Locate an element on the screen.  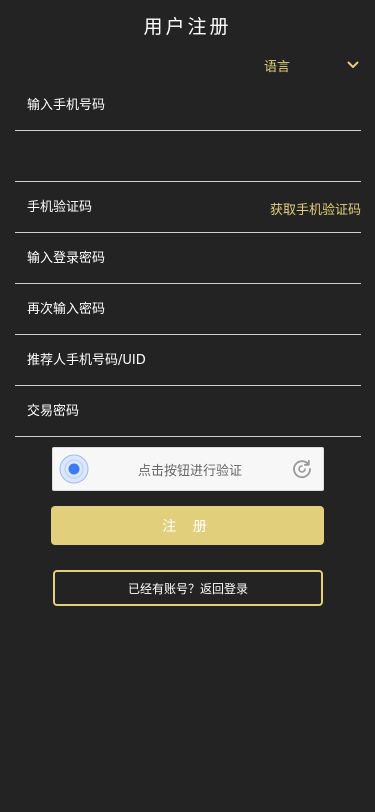
unlabeled-input is located at coordinates (188, 156).